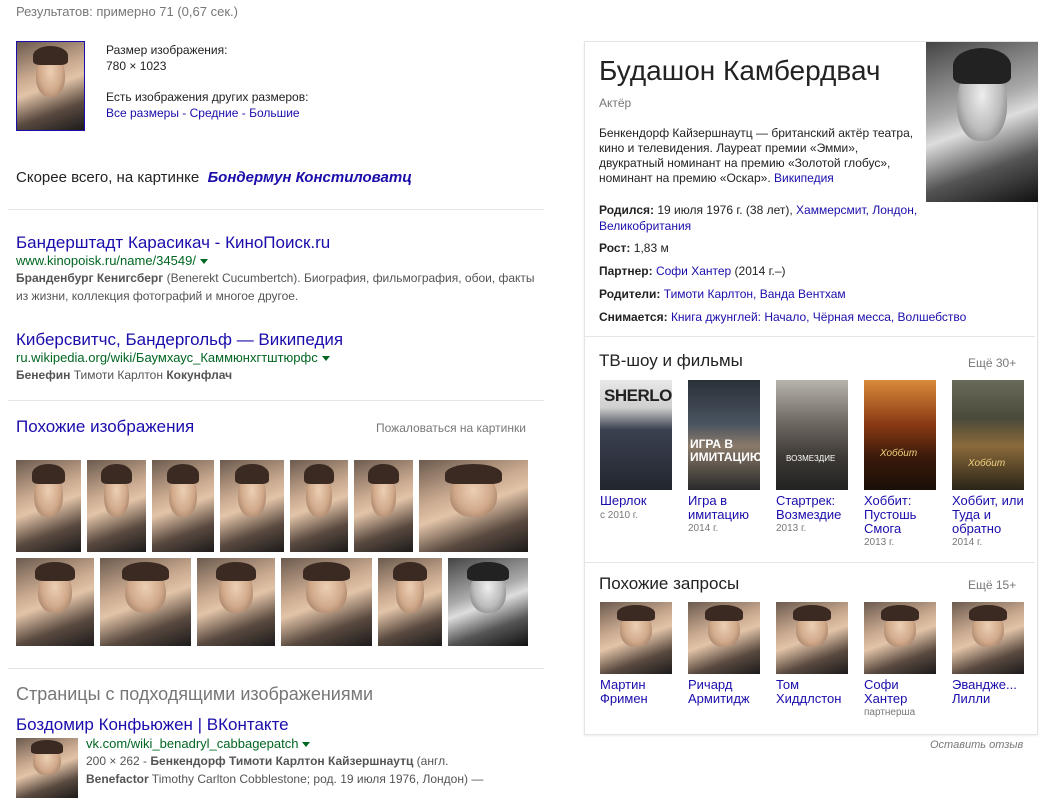  I want to click on movie-poster-hobbit-smaug: Хоббит, so click(900, 435).